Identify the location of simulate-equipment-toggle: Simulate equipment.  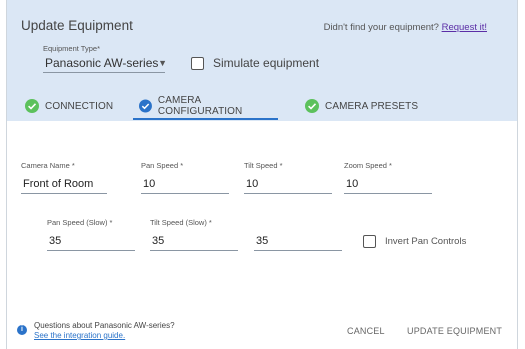
(255, 63).